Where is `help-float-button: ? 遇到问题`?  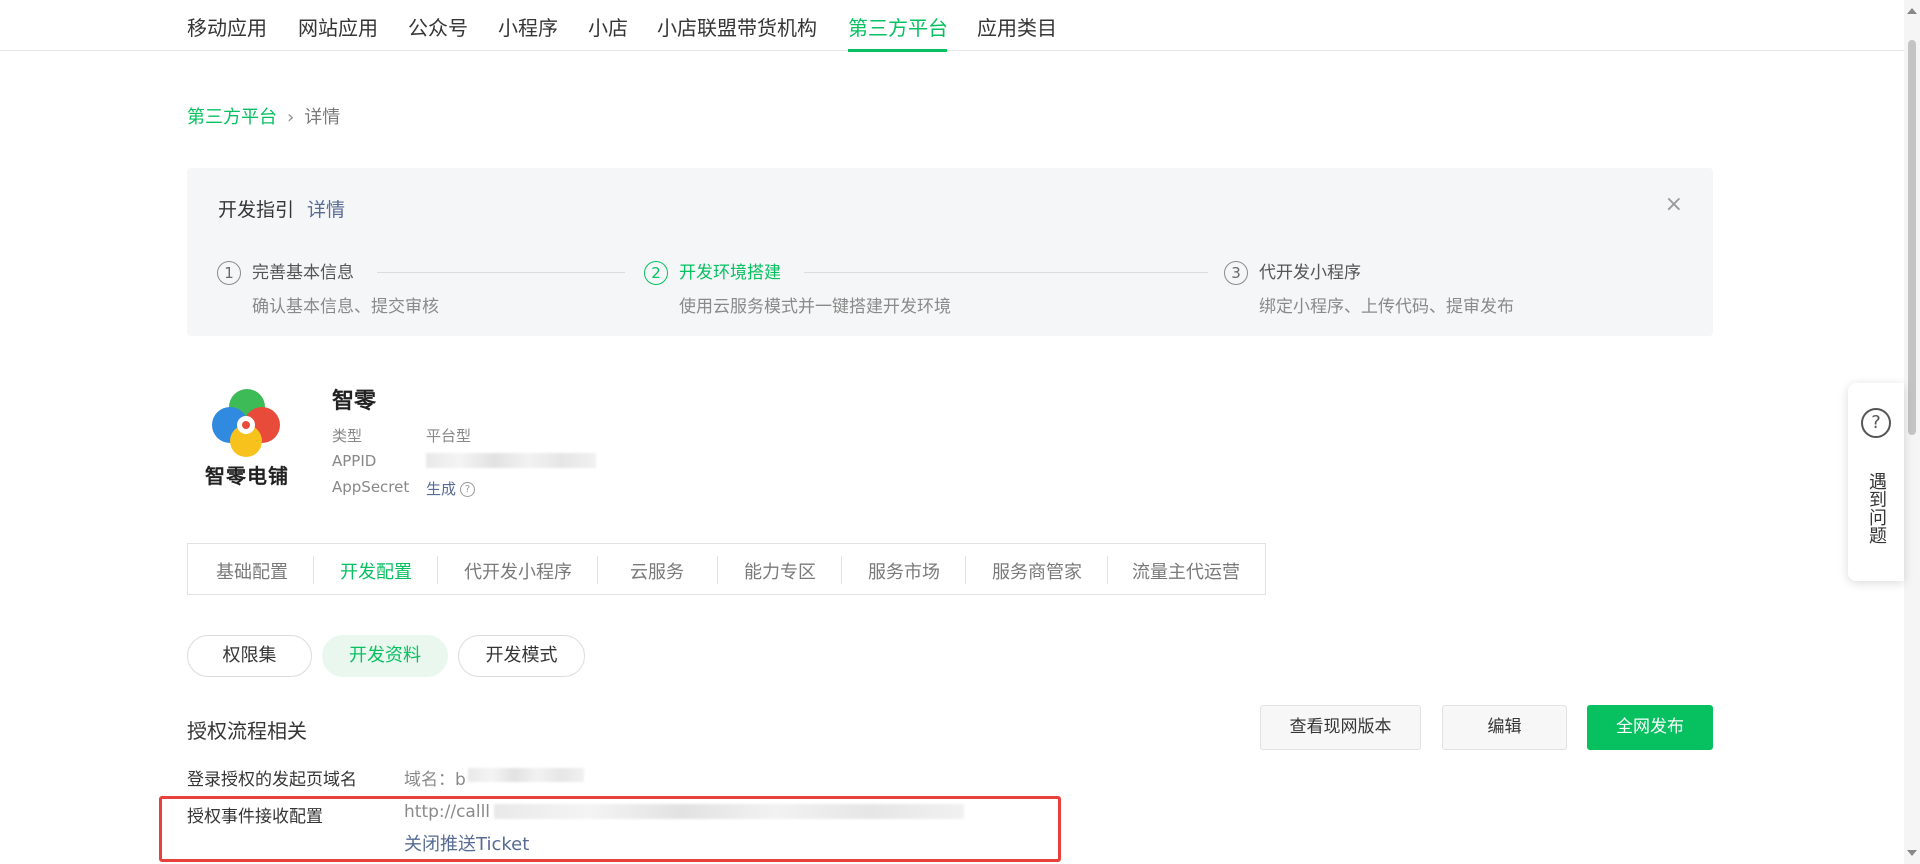 help-float-button: ? 遇到问题 is located at coordinates (1876, 482).